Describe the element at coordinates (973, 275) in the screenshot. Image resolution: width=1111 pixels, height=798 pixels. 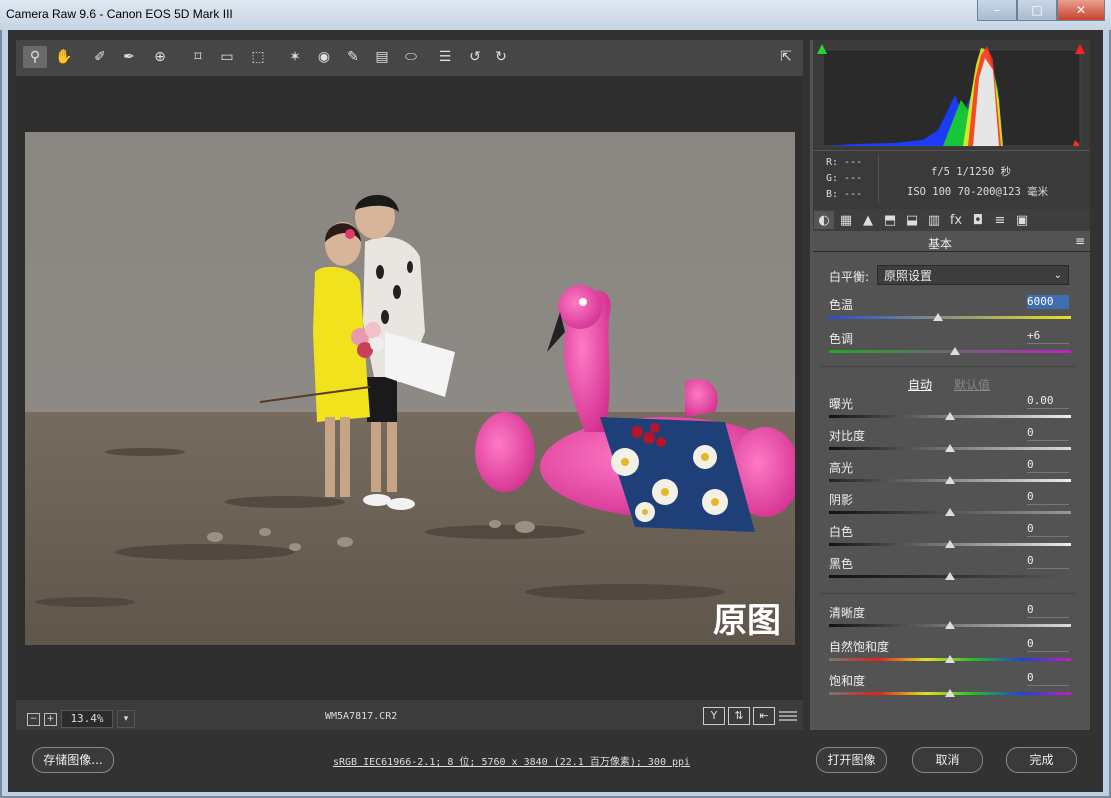
I see `white-balance-select: 原照设置 ⌄` at that location.